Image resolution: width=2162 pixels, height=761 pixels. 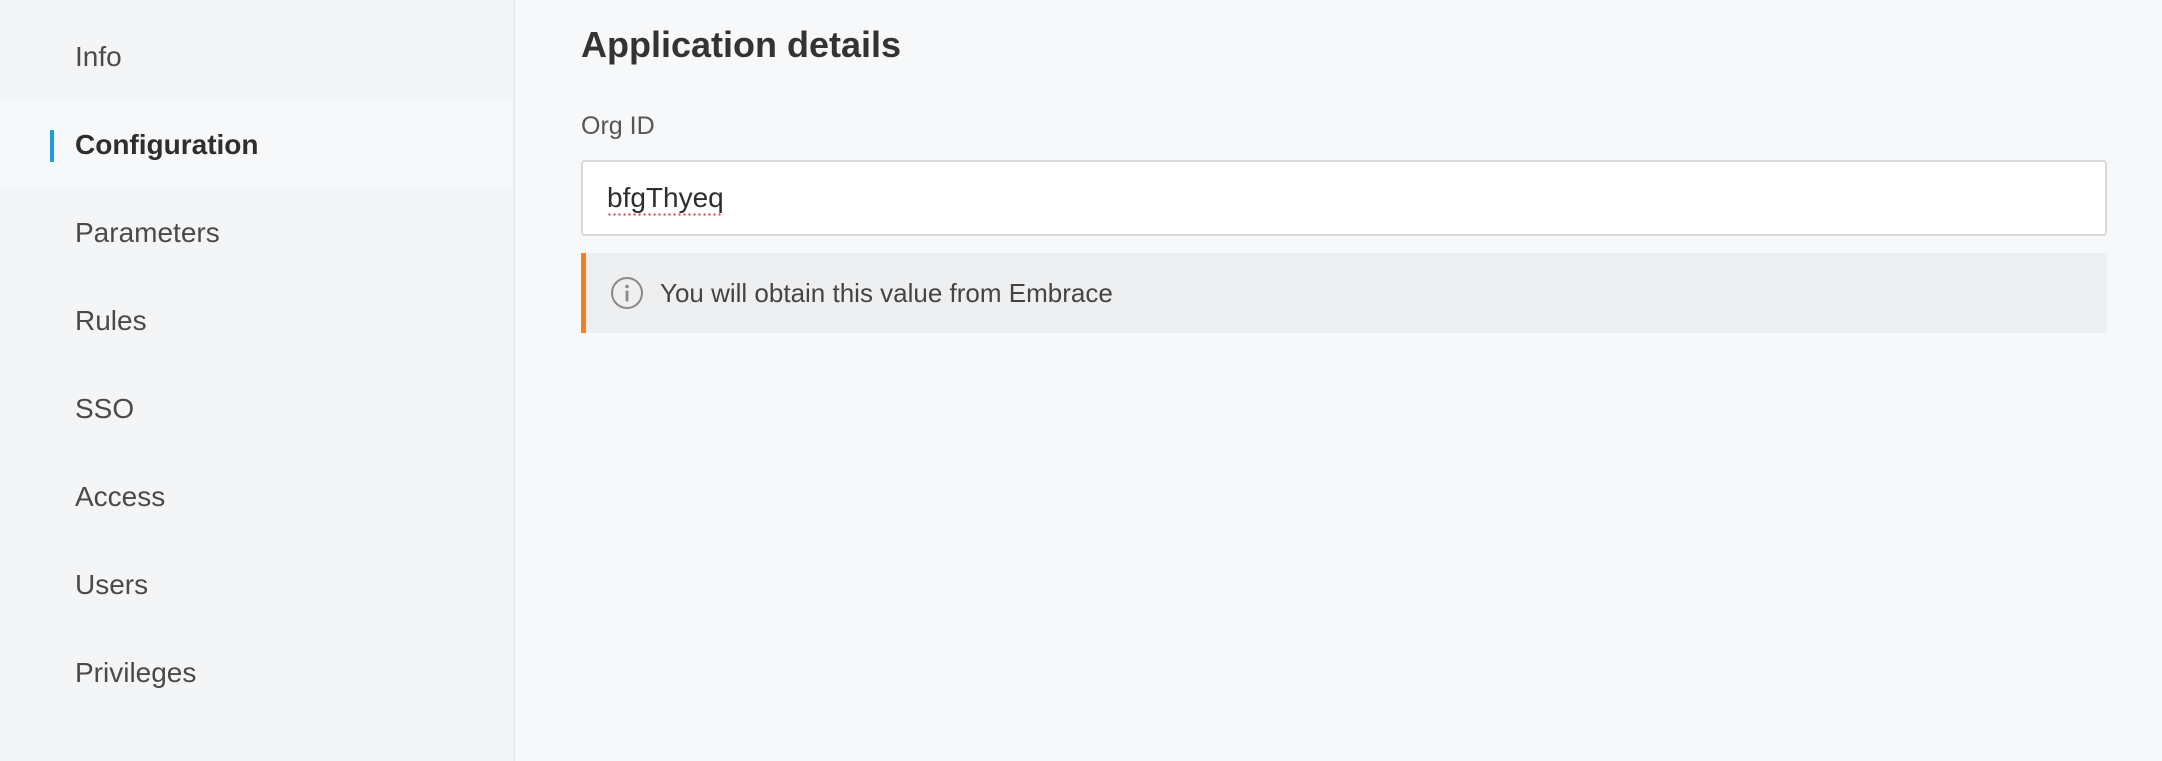 What do you see at coordinates (256, 673) in the screenshot?
I see `sidebar-item-privileges: Privileges` at bounding box center [256, 673].